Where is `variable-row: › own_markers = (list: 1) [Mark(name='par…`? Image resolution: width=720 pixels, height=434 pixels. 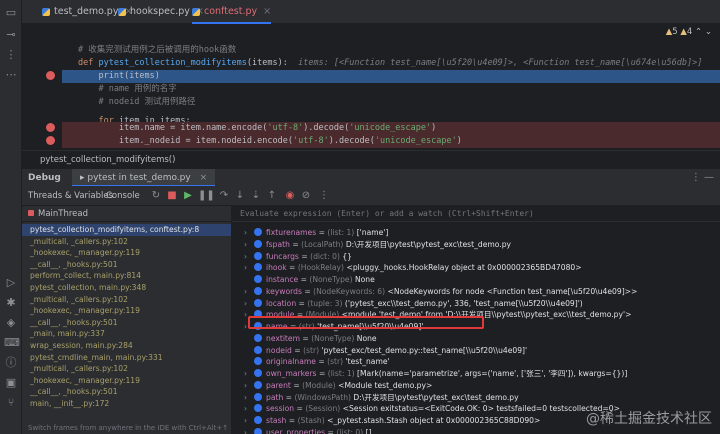
variable-row: › own_markers = (list: 1) [Mark(name='par… is located at coordinates (476, 374).